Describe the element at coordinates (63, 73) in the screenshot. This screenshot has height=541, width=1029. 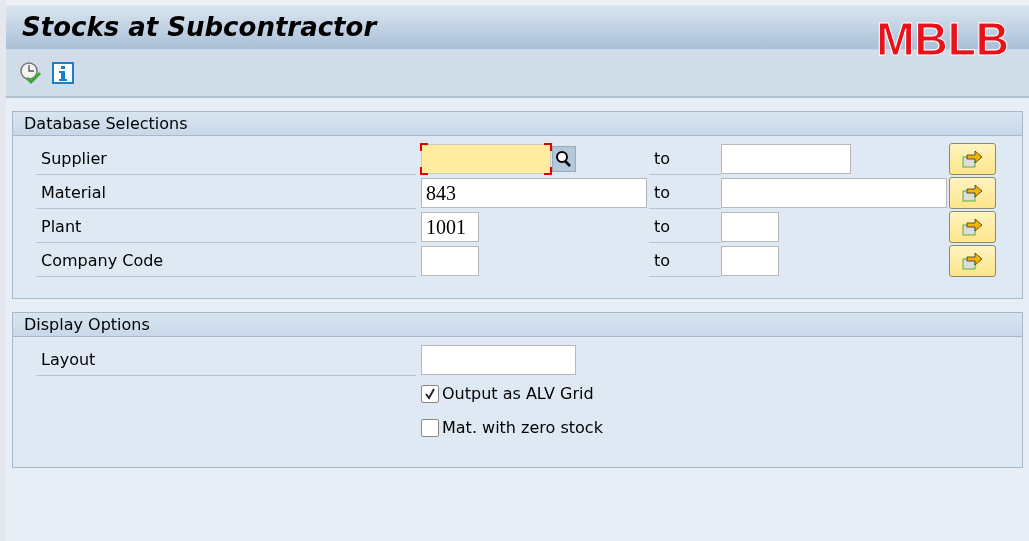
I see `info-icon` at that location.